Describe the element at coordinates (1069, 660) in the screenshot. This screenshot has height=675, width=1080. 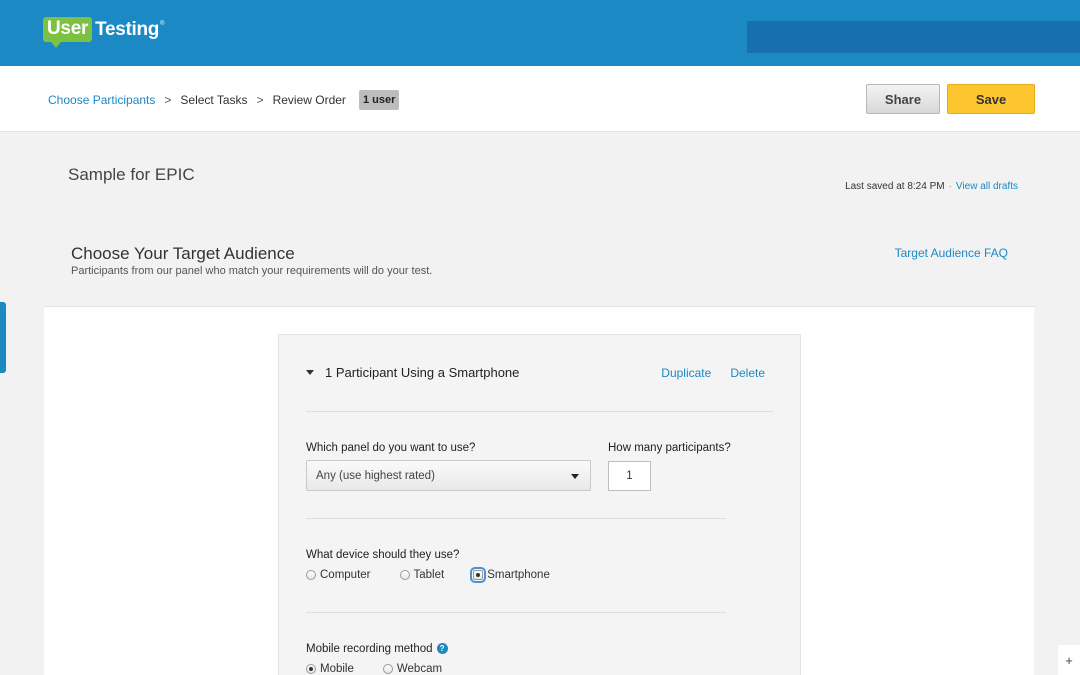
I see `plus-icon: +` at that location.